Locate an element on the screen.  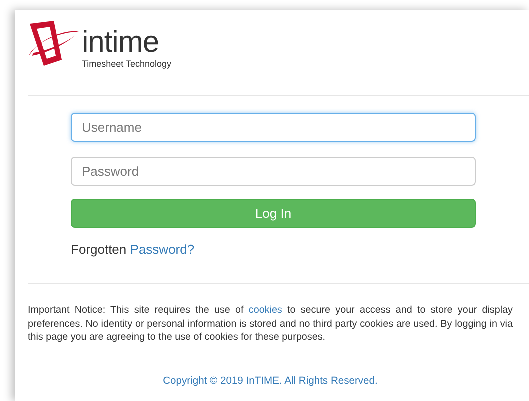
cookies-link: cookies is located at coordinates (265, 310).